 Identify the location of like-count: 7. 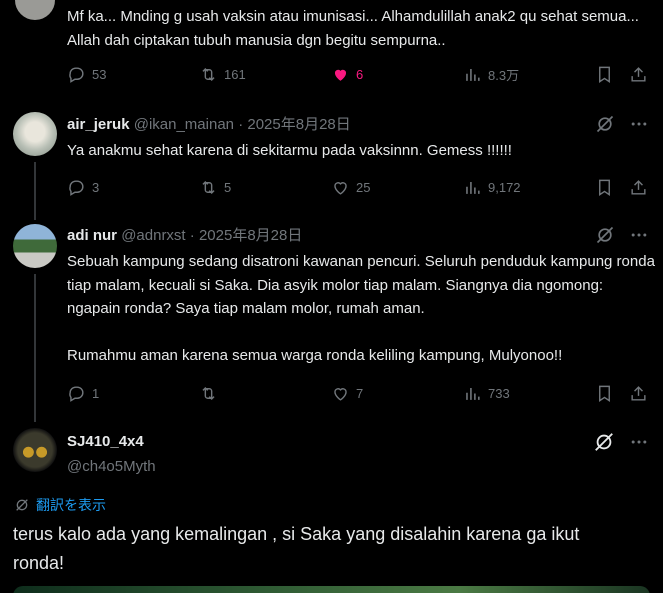
(360, 393).